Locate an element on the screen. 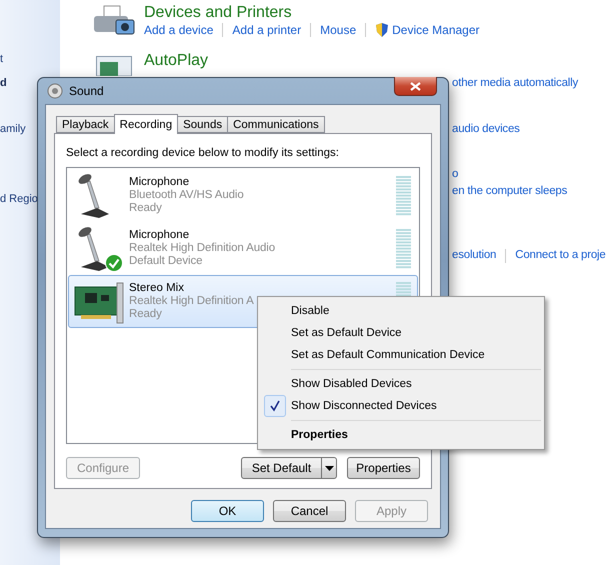  instruction-text: Select a recording device below to modify its settings: is located at coordinates (203, 153).